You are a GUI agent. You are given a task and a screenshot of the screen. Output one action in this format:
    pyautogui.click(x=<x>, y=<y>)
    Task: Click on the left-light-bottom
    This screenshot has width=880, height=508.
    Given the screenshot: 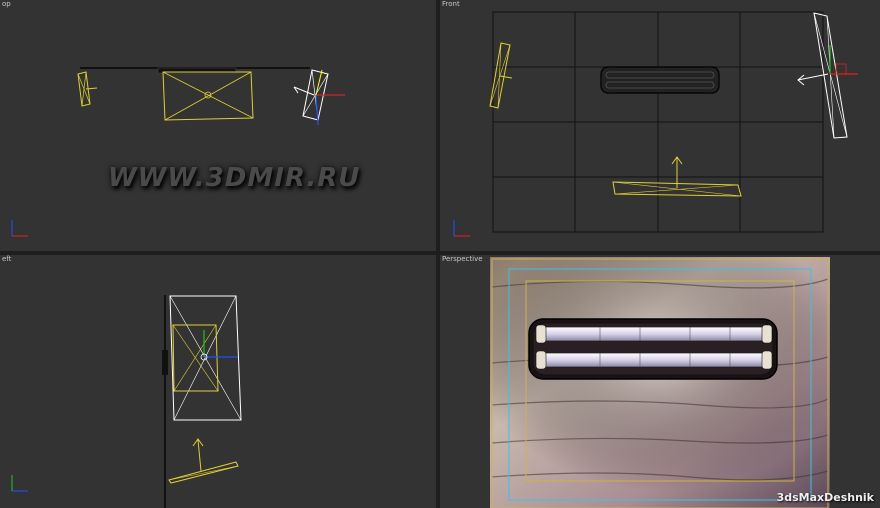 What is the action you would take?
    pyautogui.click(x=203, y=461)
    